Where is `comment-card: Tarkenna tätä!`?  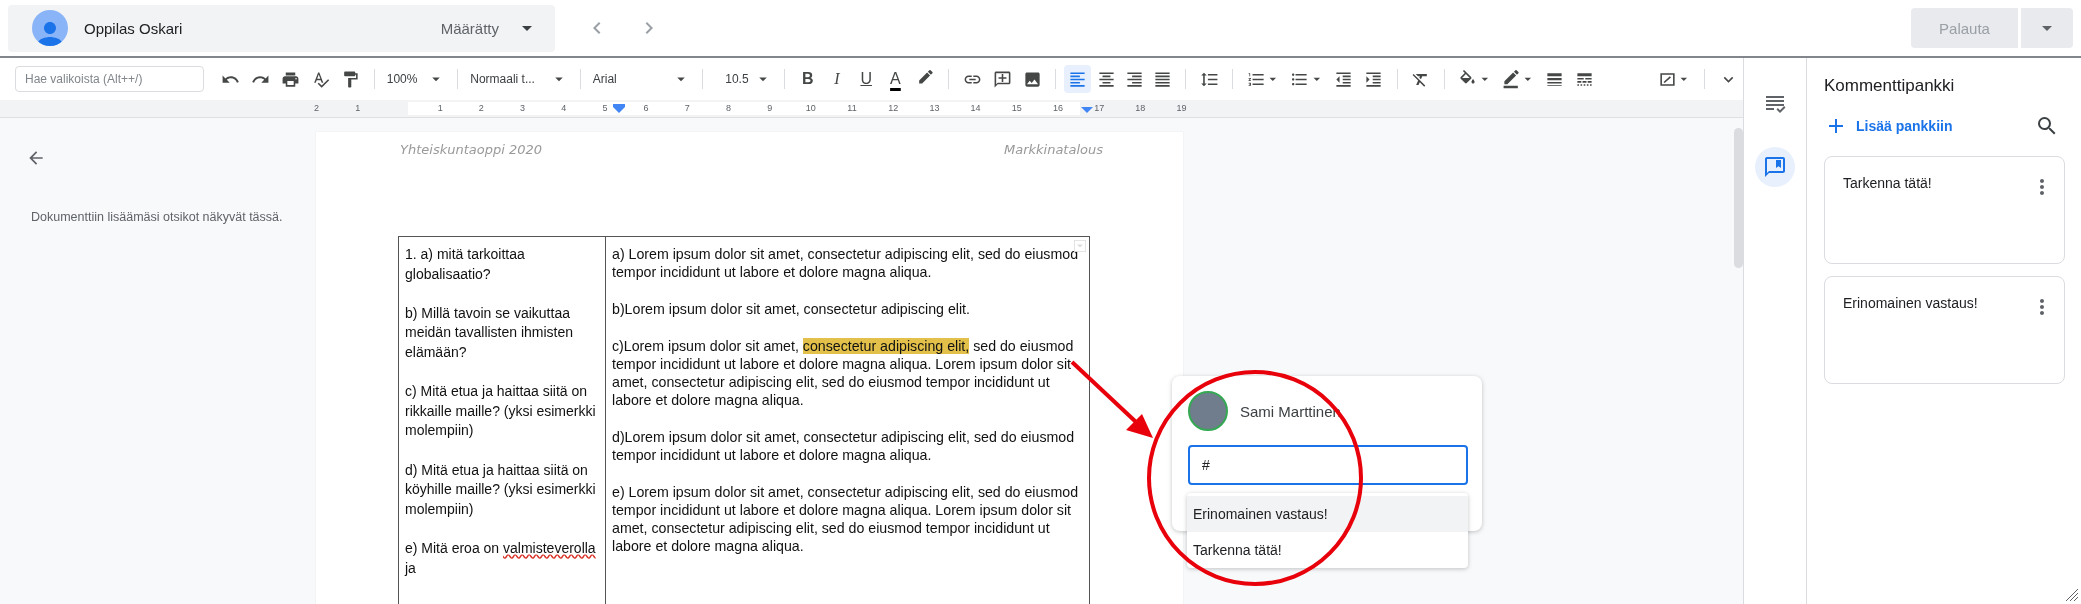 comment-card: Tarkenna tätä! is located at coordinates (1944, 210).